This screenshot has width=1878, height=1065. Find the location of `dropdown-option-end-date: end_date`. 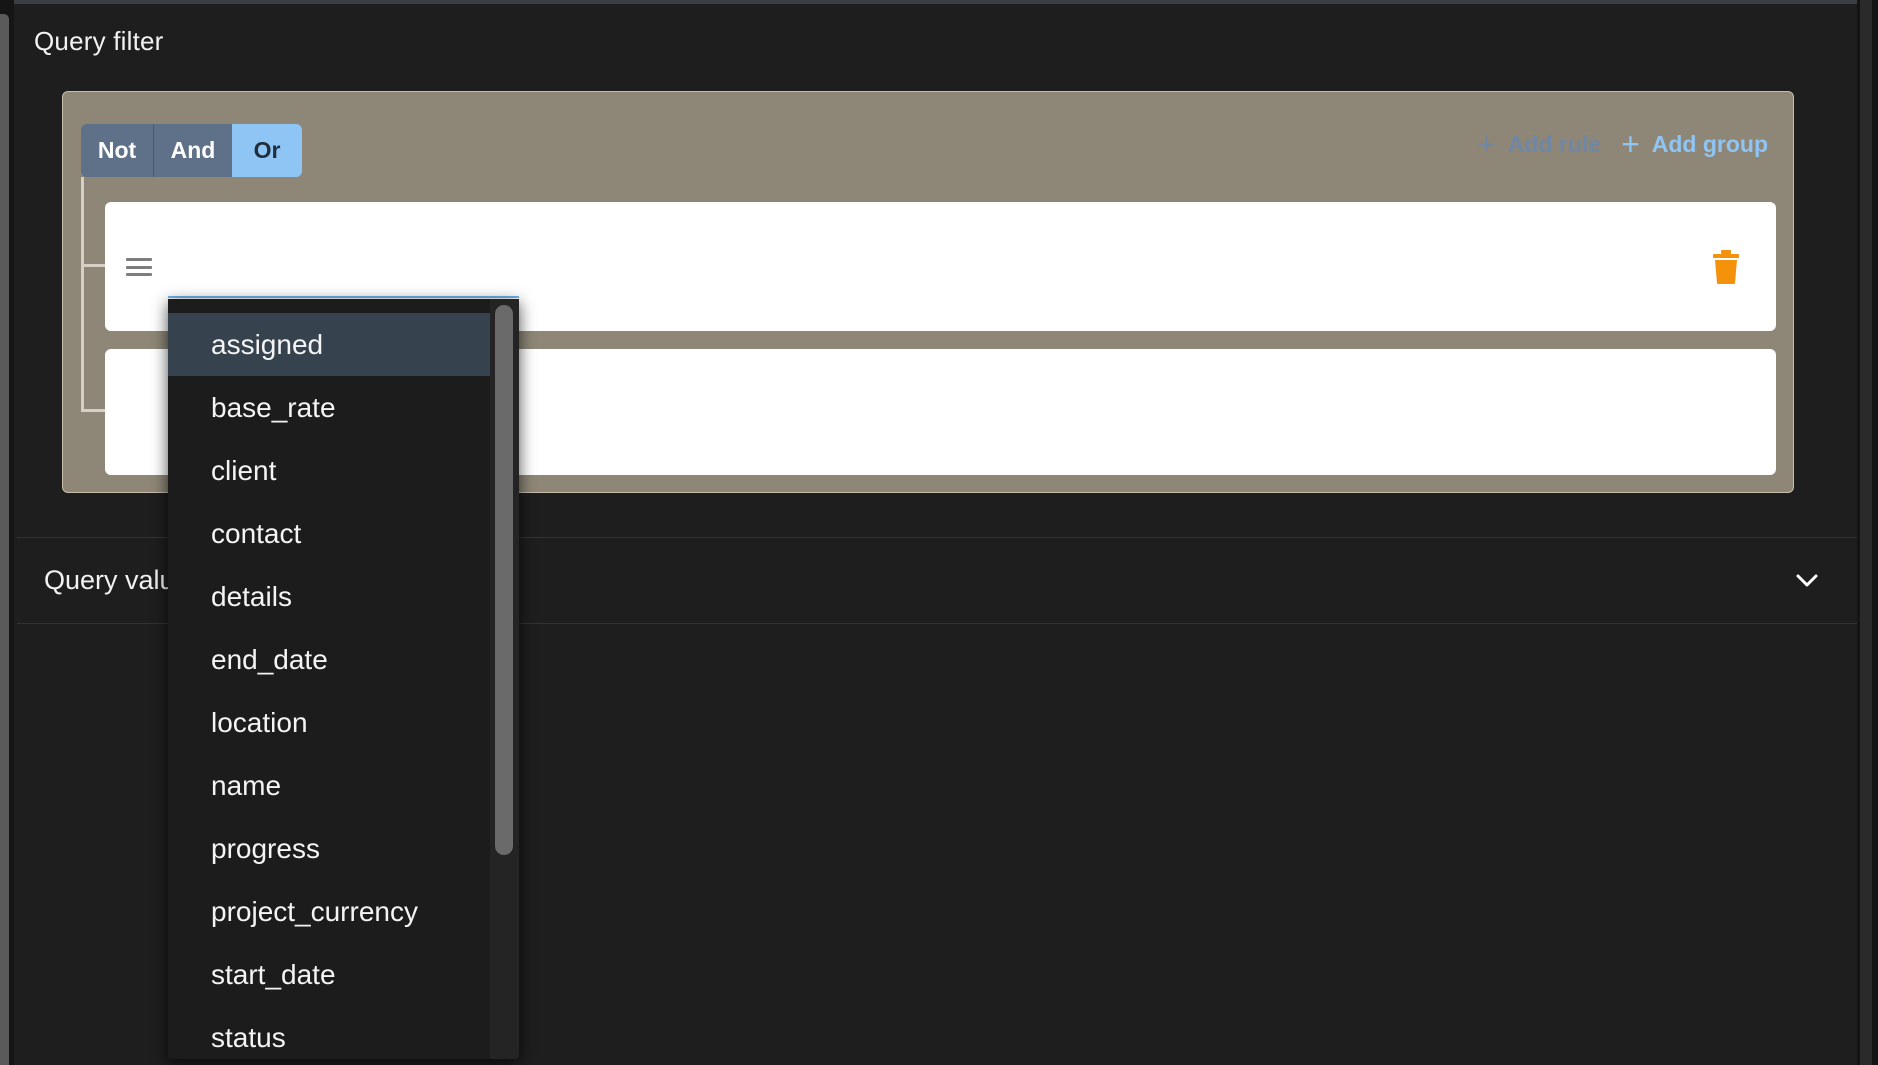

dropdown-option-end-date: end_date is located at coordinates (329, 659).